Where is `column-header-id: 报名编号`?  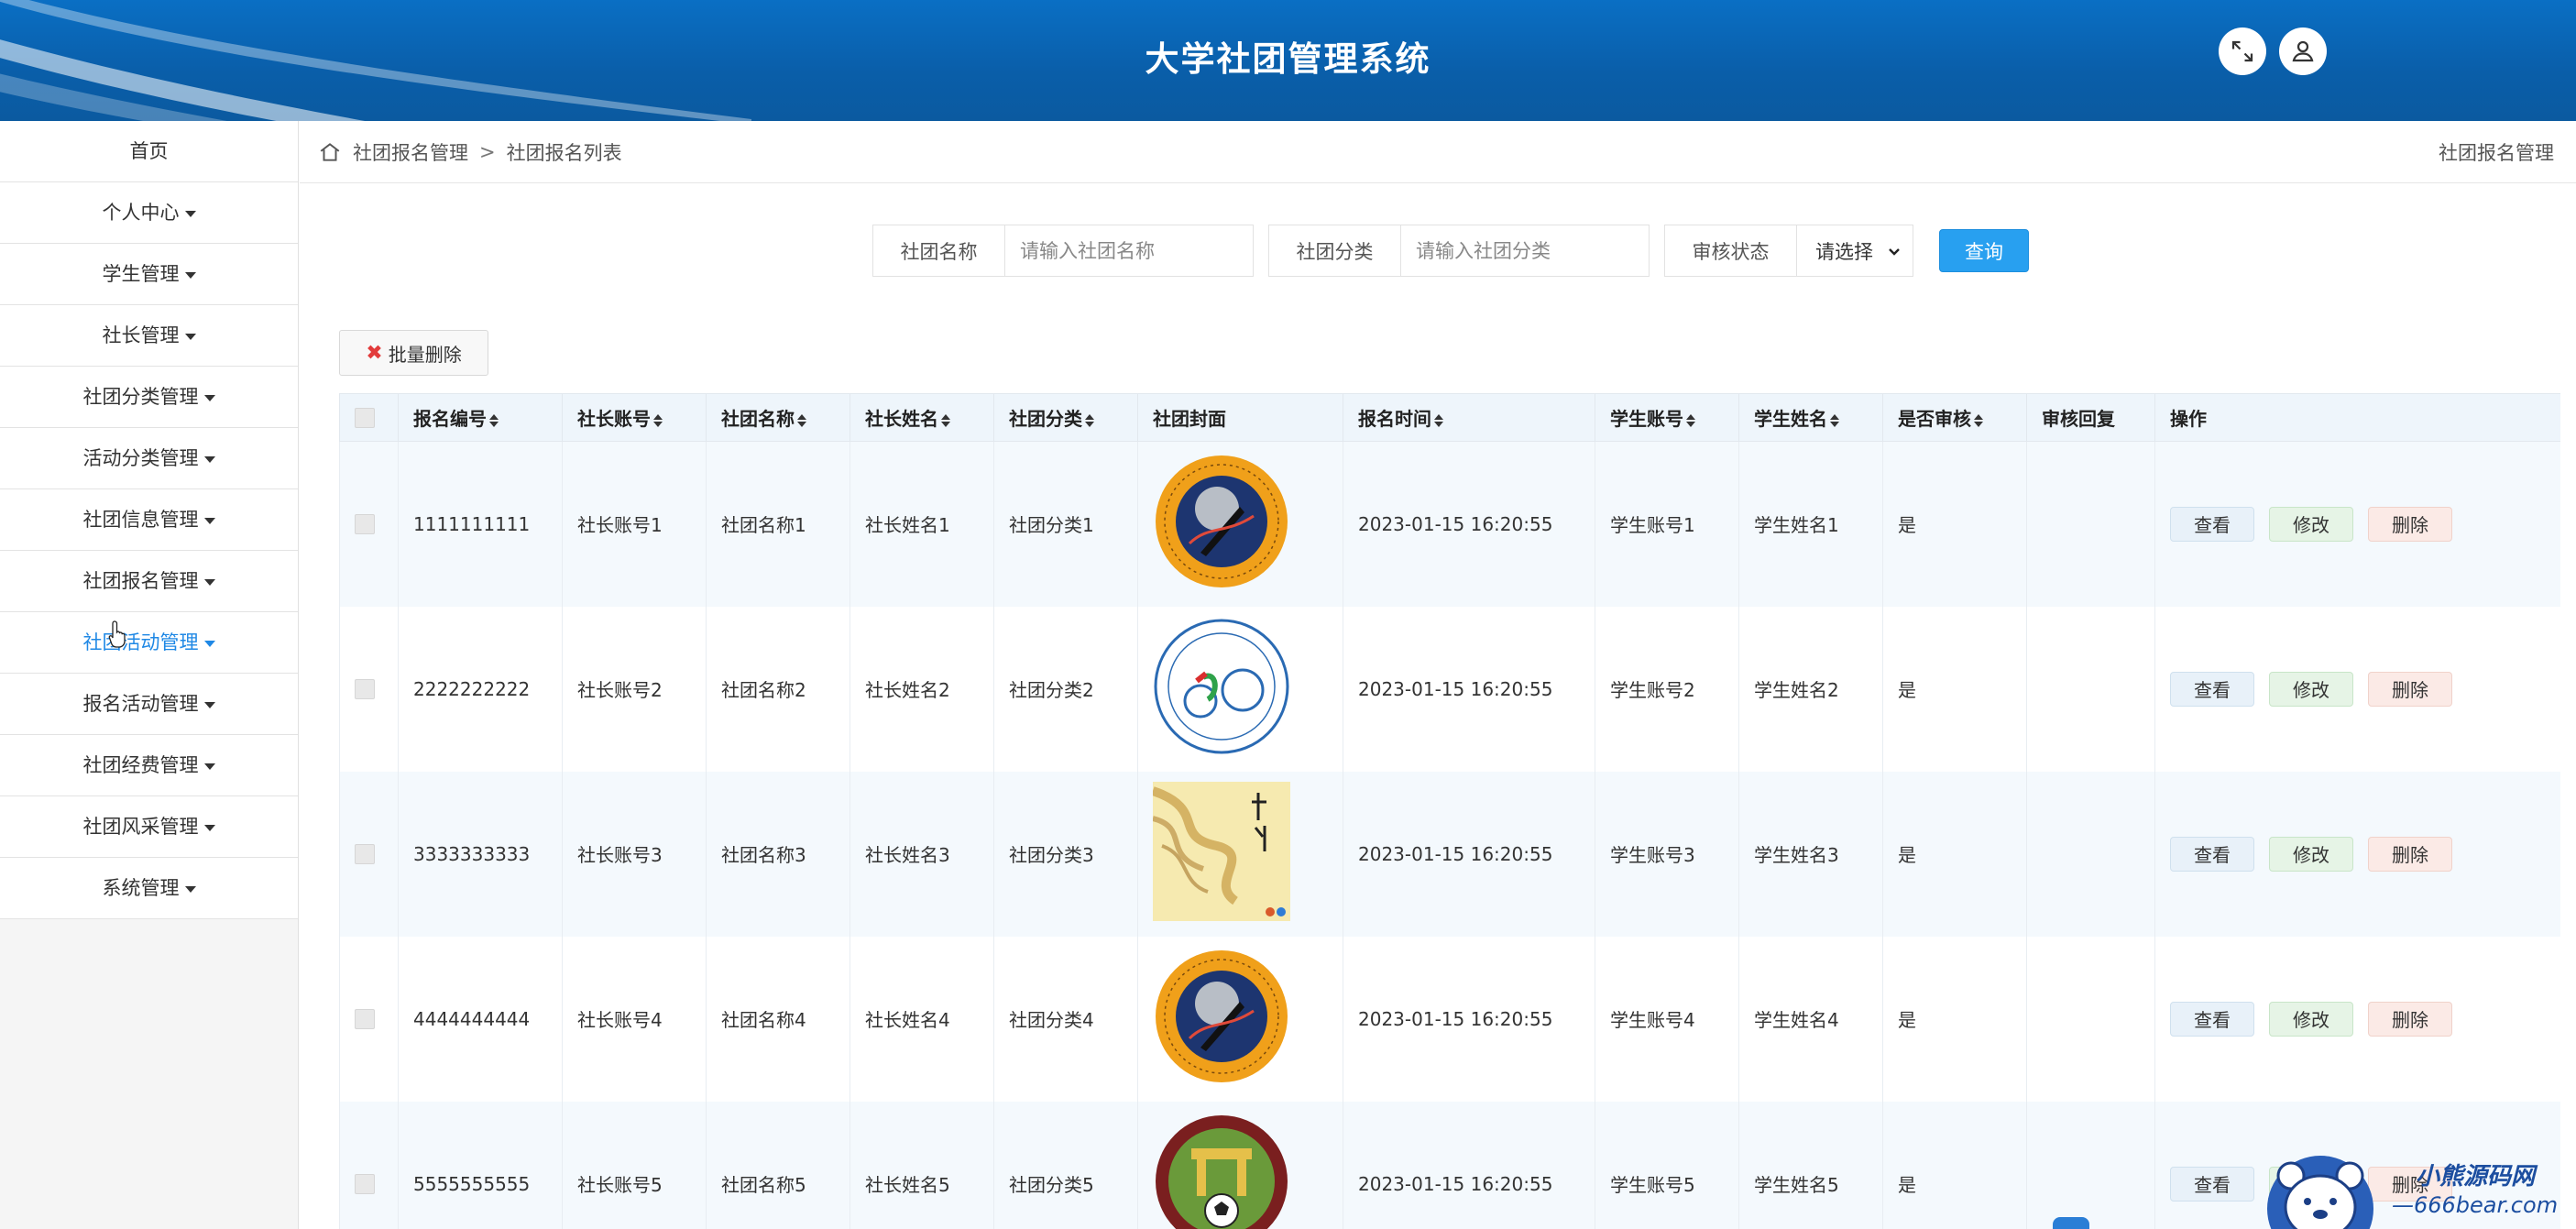
column-header-id: 报名编号 is located at coordinates (480, 417).